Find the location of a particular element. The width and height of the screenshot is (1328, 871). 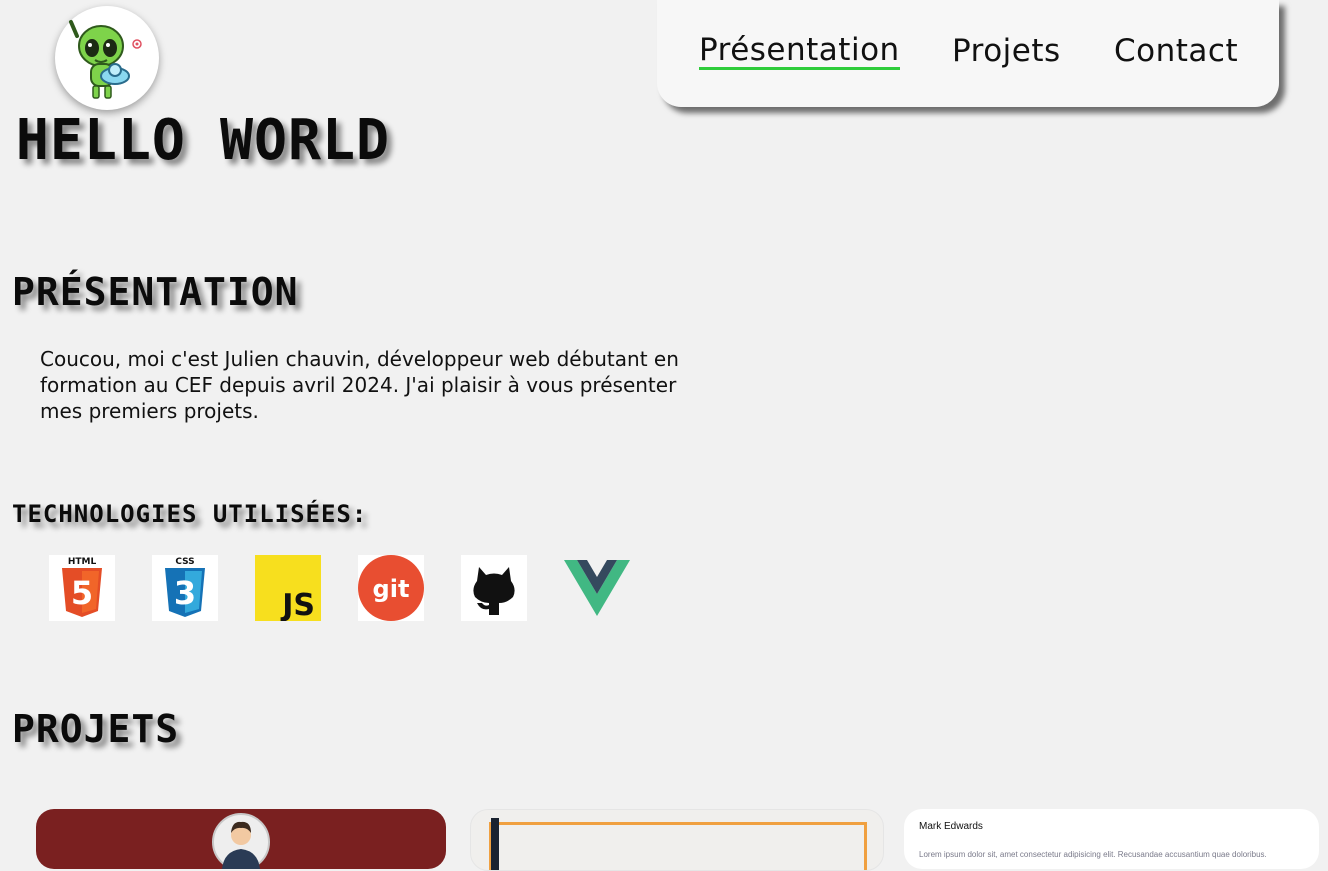

svg-text: 3 is located at coordinates (185, 593).